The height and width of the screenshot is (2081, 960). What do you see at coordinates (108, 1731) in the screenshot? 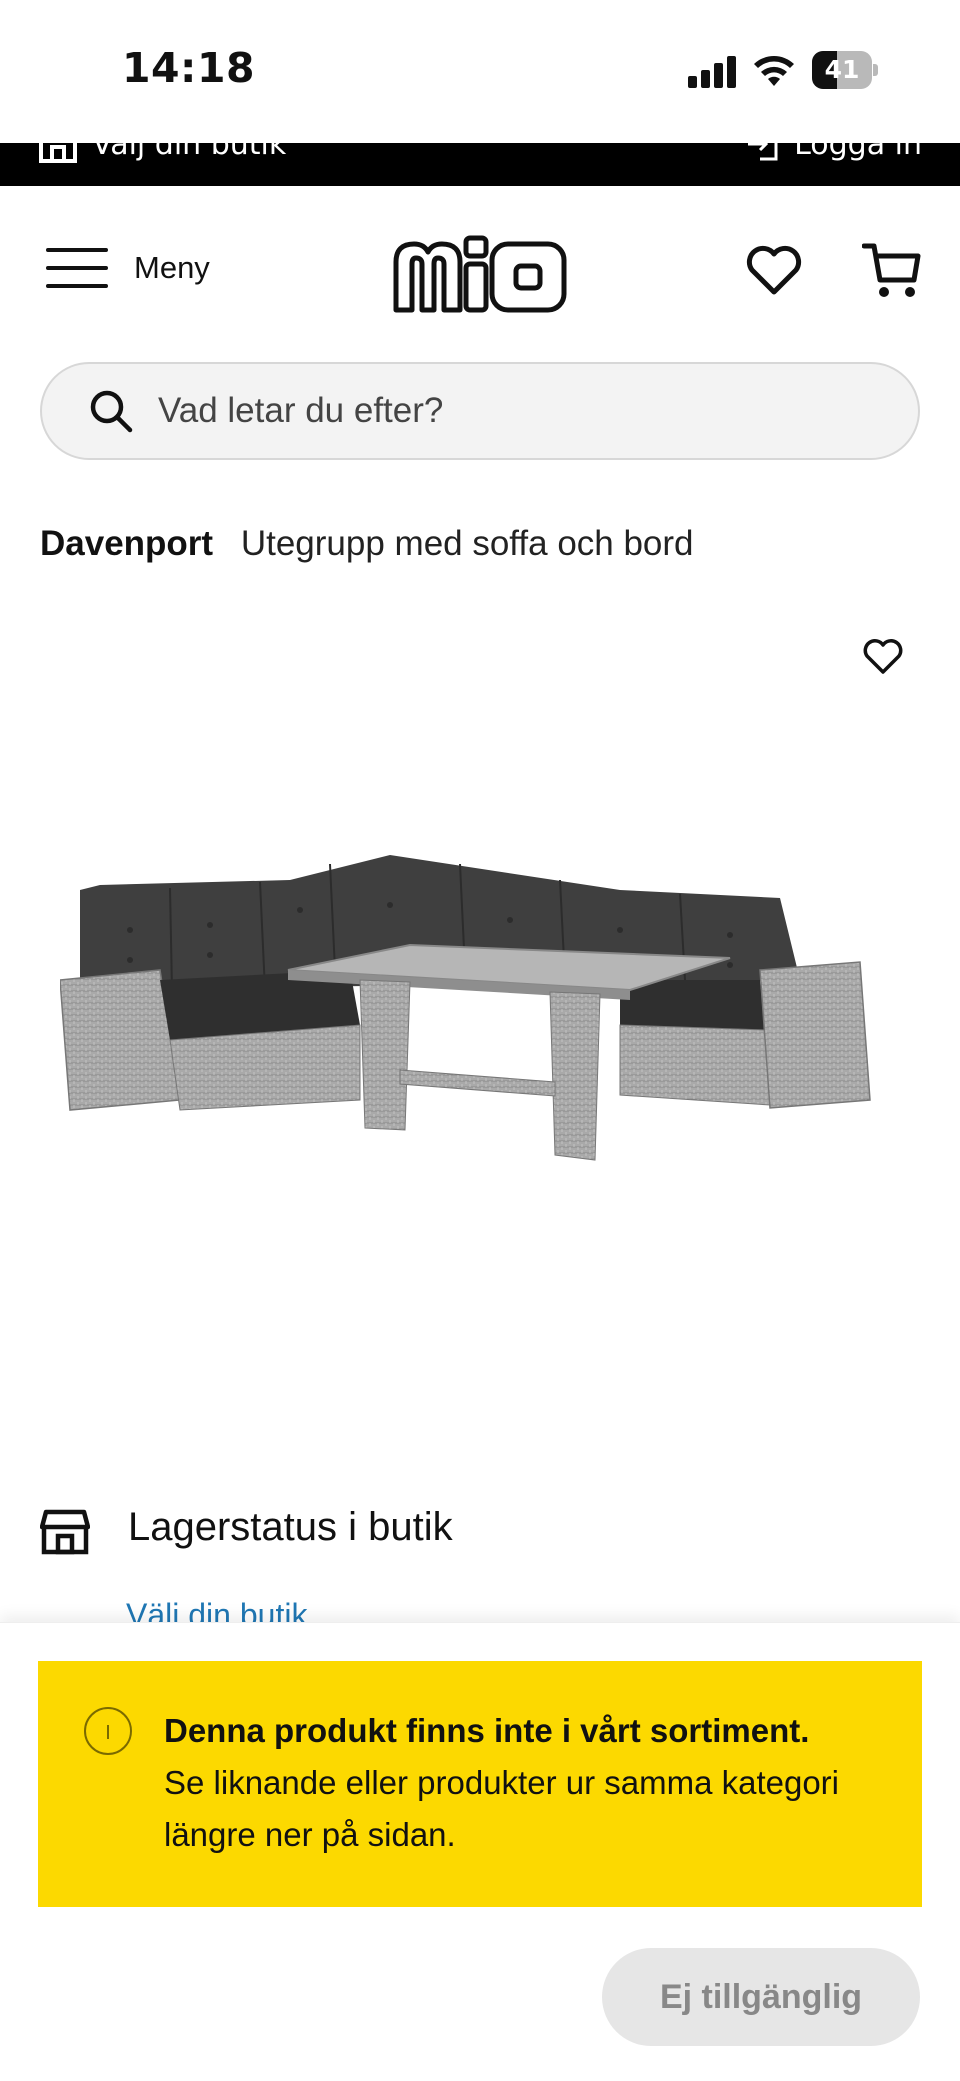
I see `info-icon` at bounding box center [108, 1731].